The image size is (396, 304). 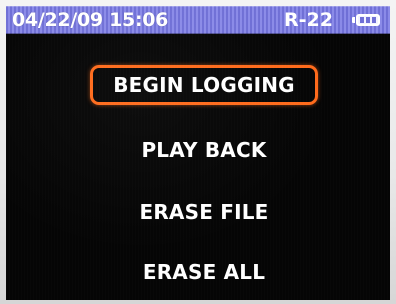 What do you see at coordinates (204, 85) in the screenshot?
I see `menu-item-begin-logging: BEGIN LOGGING` at bounding box center [204, 85].